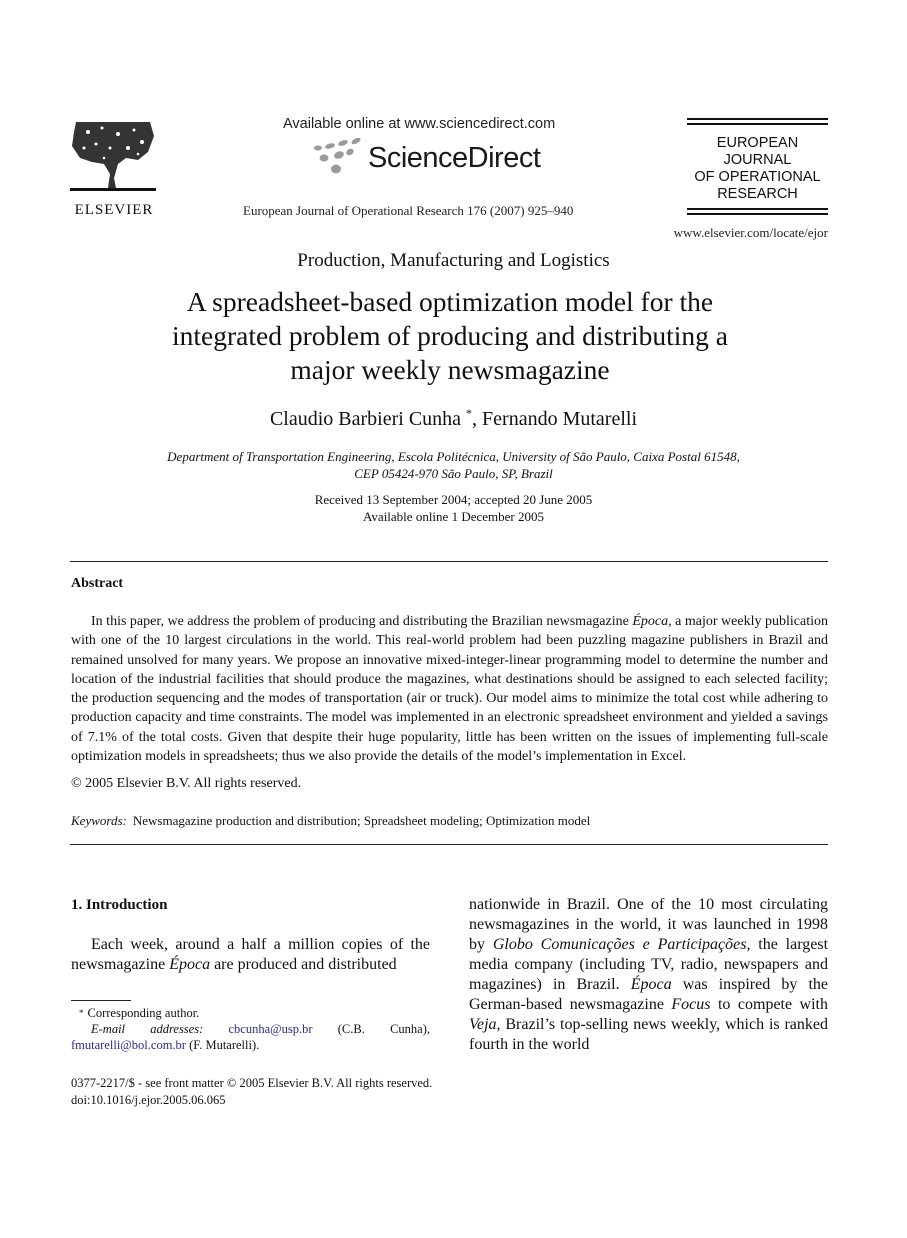 This screenshot has height=1238, width=907. What do you see at coordinates (250, 1013) in the screenshot?
I see `footnote-line: * Corresponding author.` at bounding box center [250, 1013].